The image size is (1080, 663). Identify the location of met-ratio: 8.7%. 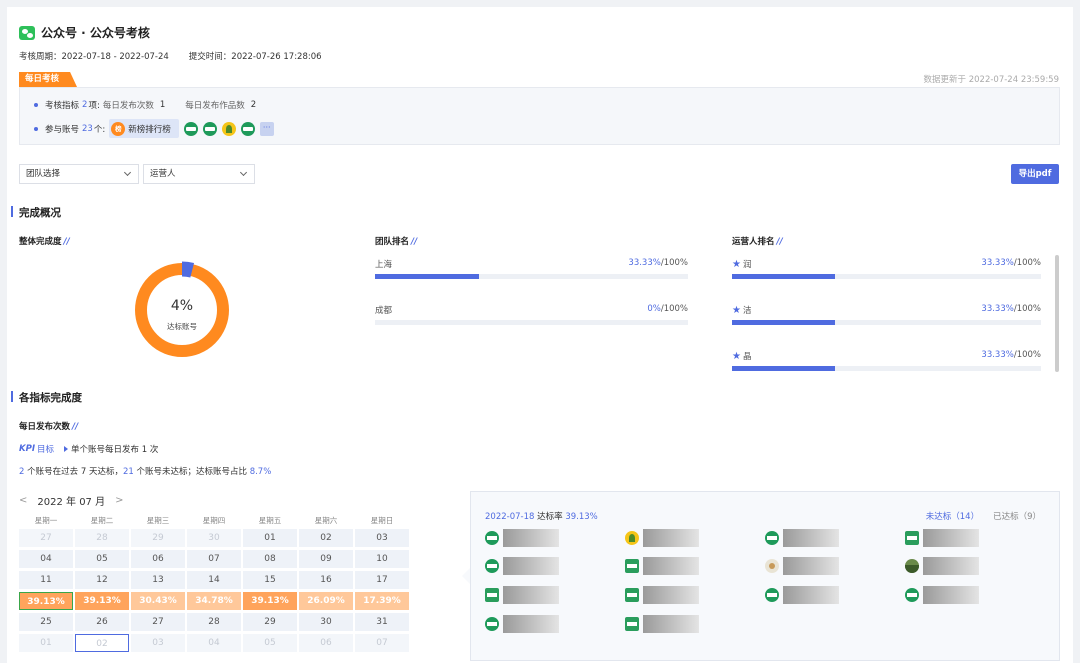
(260, 472).